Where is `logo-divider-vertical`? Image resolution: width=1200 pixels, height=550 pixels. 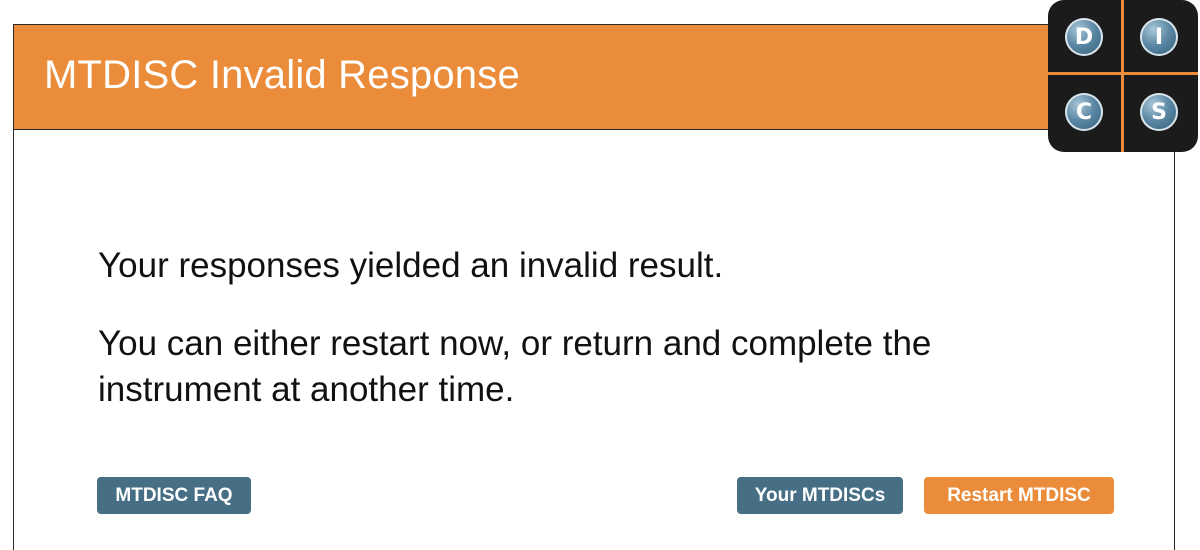
logo-divider-vertical is located at coordinates (1122, 76).